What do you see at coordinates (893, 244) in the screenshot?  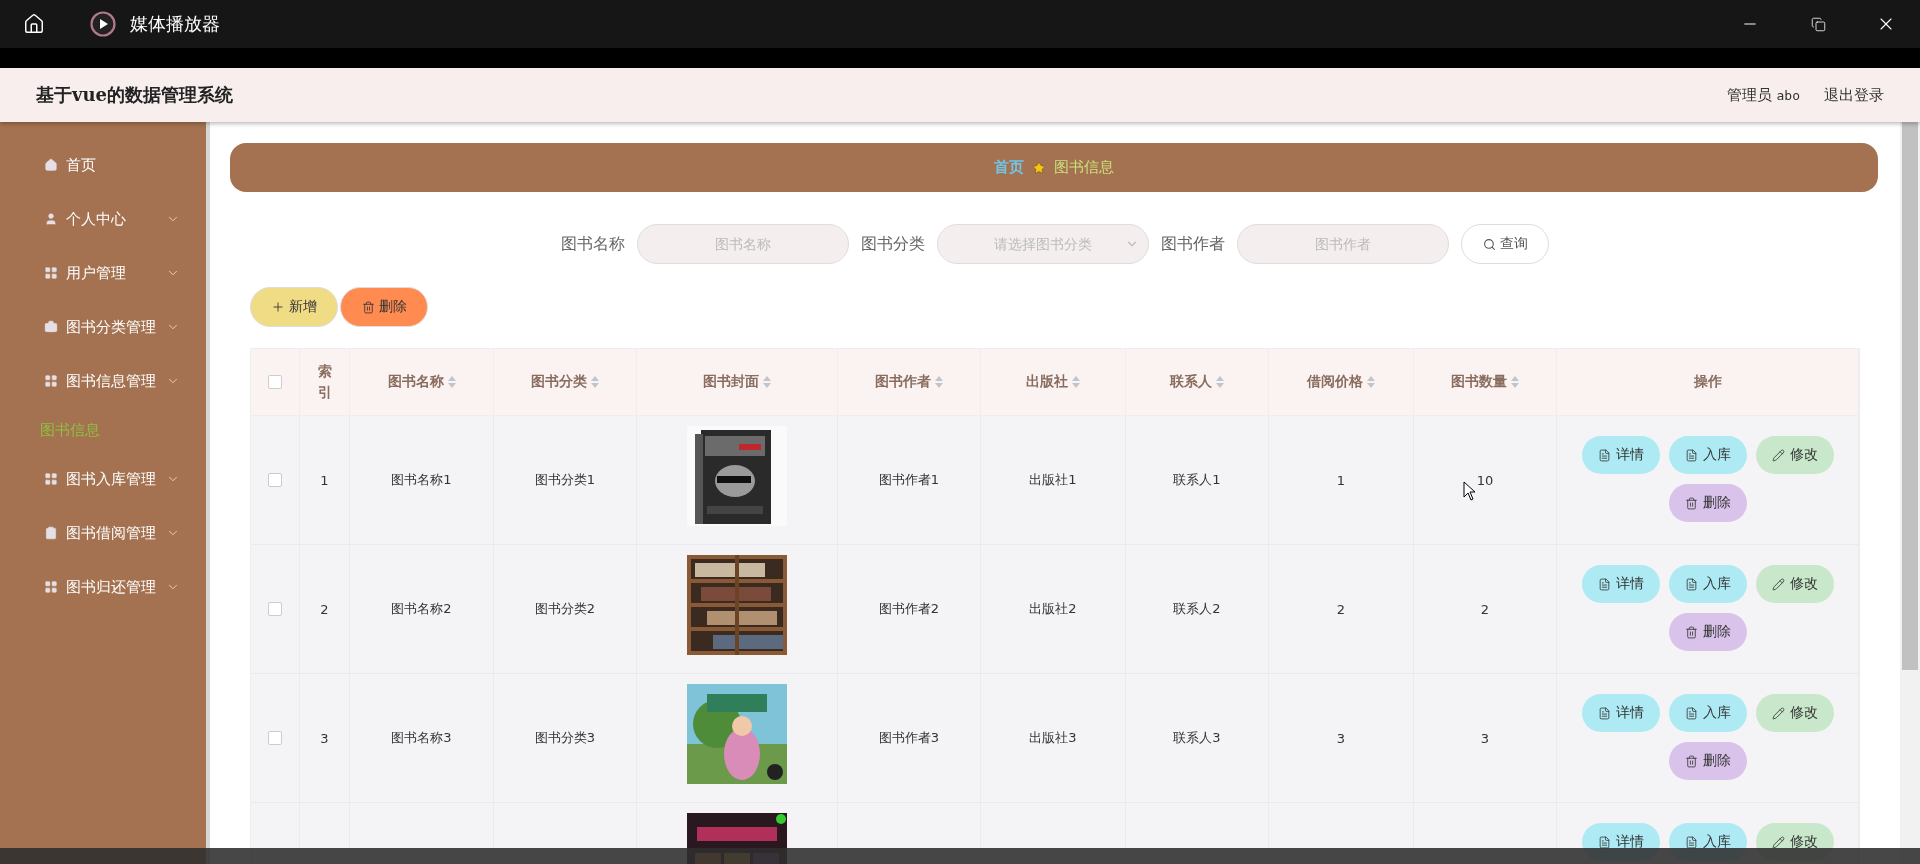 I see `field-label: 图书分类` at bounding box center [893, 244].